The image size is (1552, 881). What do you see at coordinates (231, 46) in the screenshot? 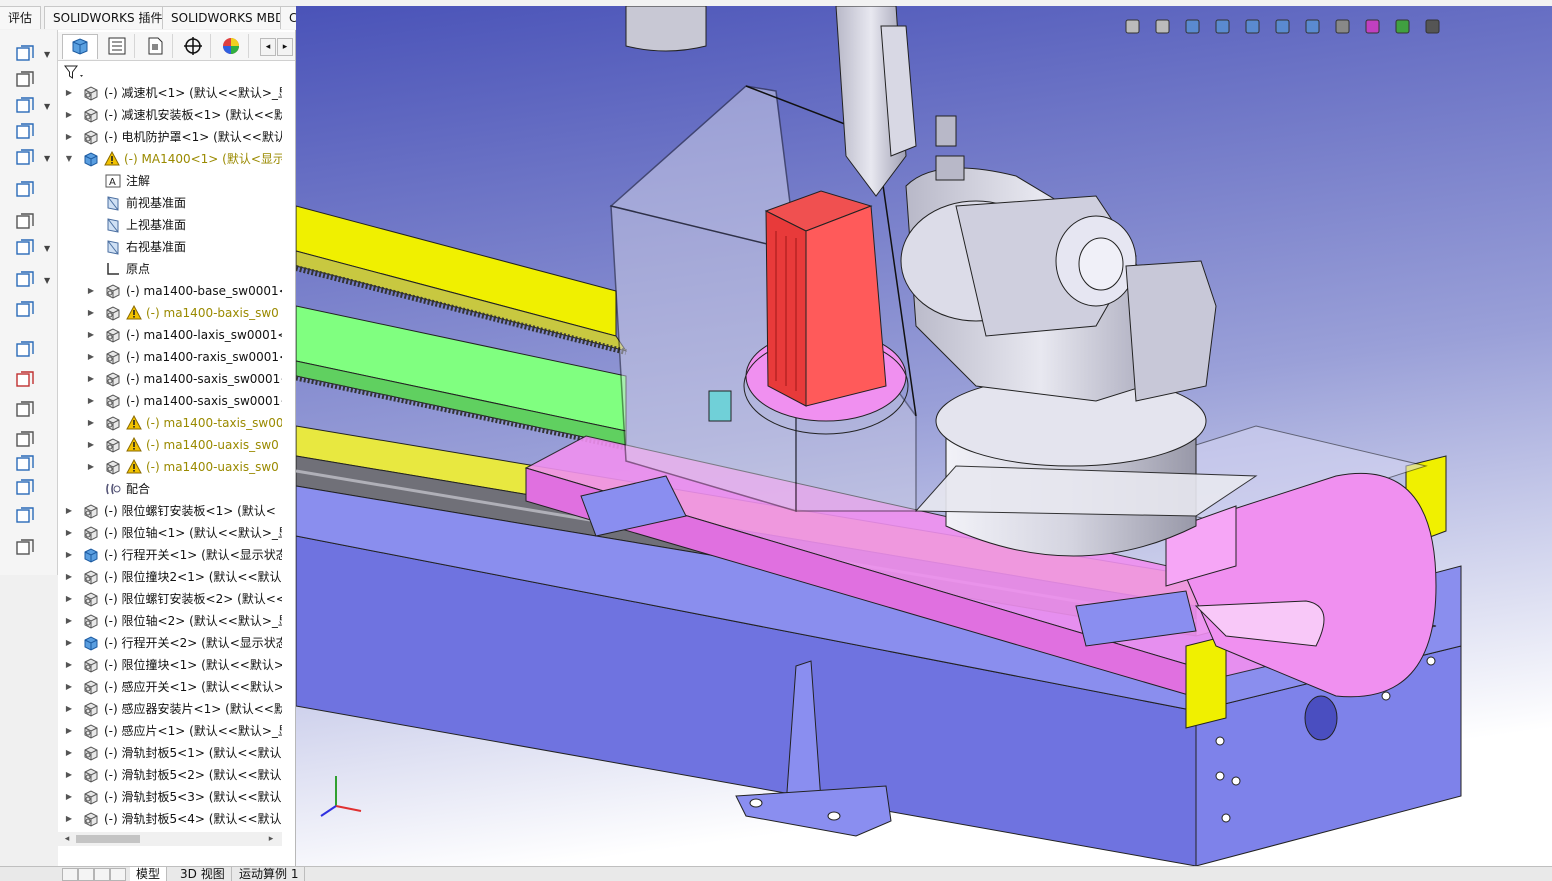
I see `display-manager-tab` at bounding box center [231, 46].